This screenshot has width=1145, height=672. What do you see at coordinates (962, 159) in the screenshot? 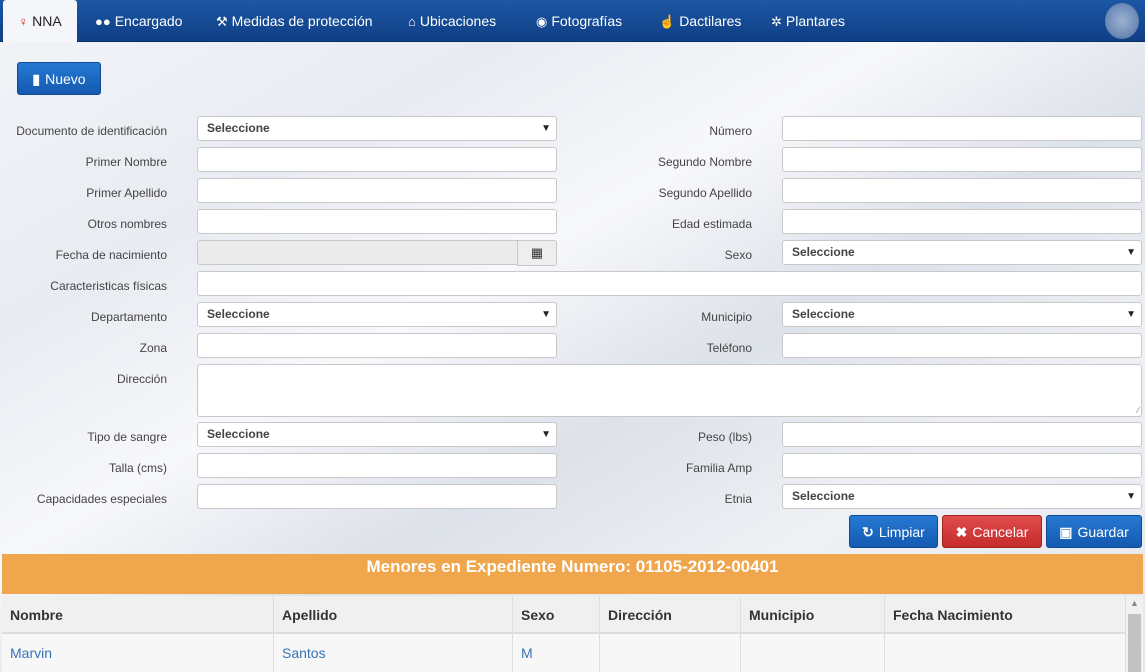
I see `segundo-nombre-input` at bounding box center [962, 159].